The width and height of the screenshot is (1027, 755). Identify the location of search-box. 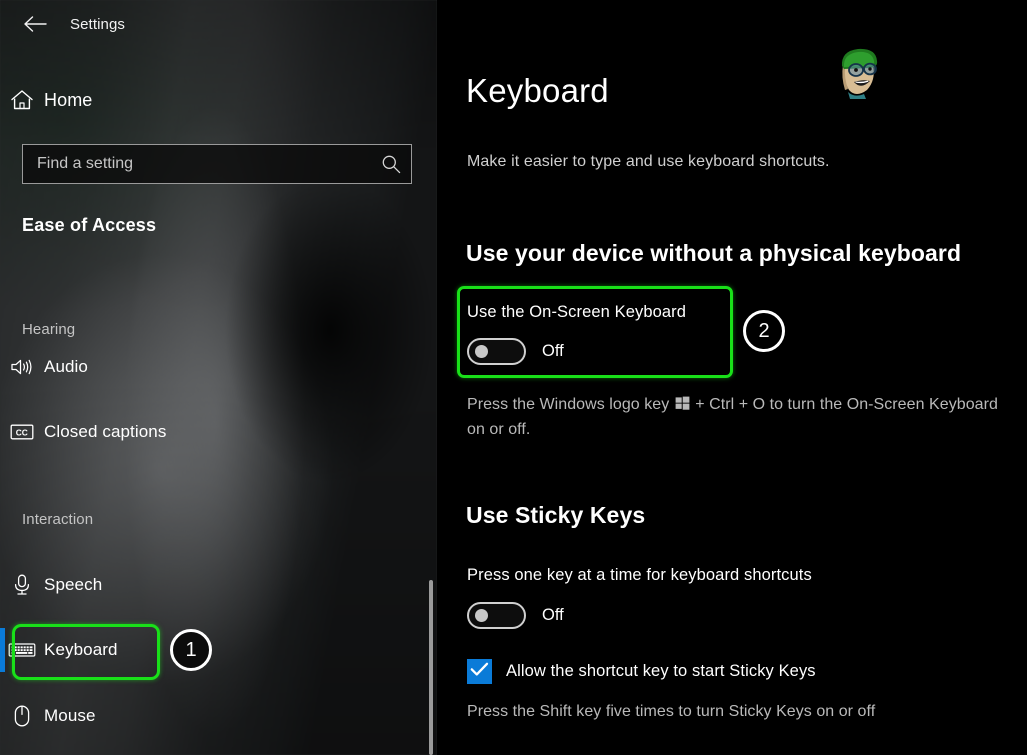
(217, 164).